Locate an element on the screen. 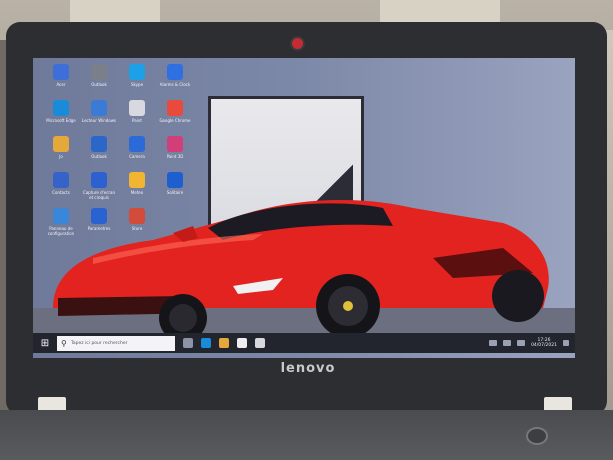 This screenshot has width=613, height=460. system-tray: 17:26 04/07/2021 is located at coordinates (532, 343).